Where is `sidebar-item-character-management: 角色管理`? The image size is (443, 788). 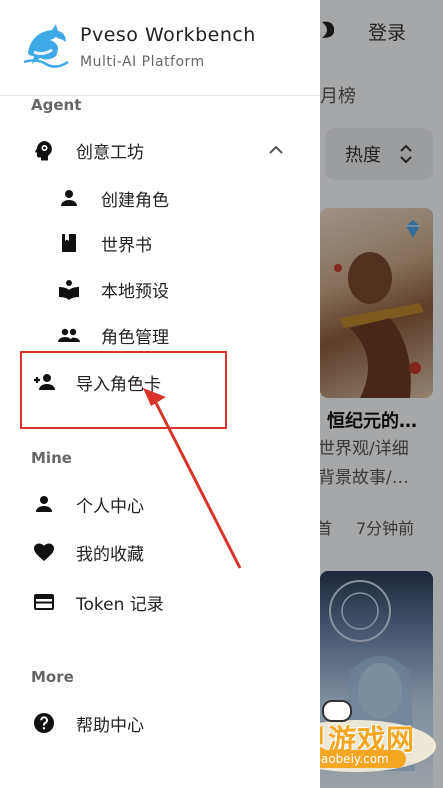
sidebar-item-character-management: 角色管理 is located at coordinates (113, 335).